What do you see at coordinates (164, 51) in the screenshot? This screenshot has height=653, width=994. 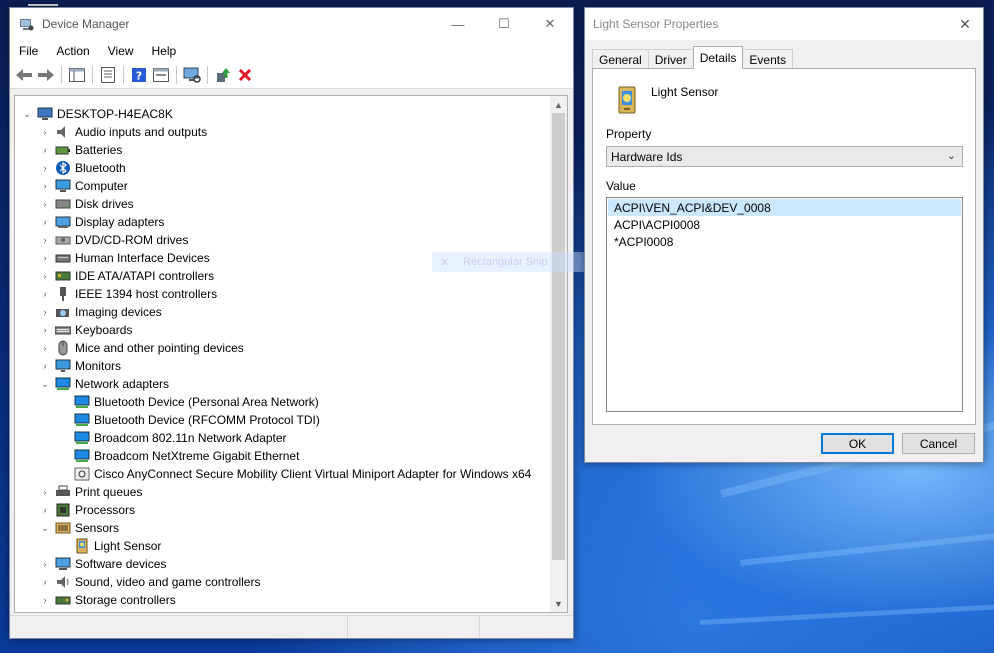 I see `menu-help: Help` at bounding box center [164, 51].